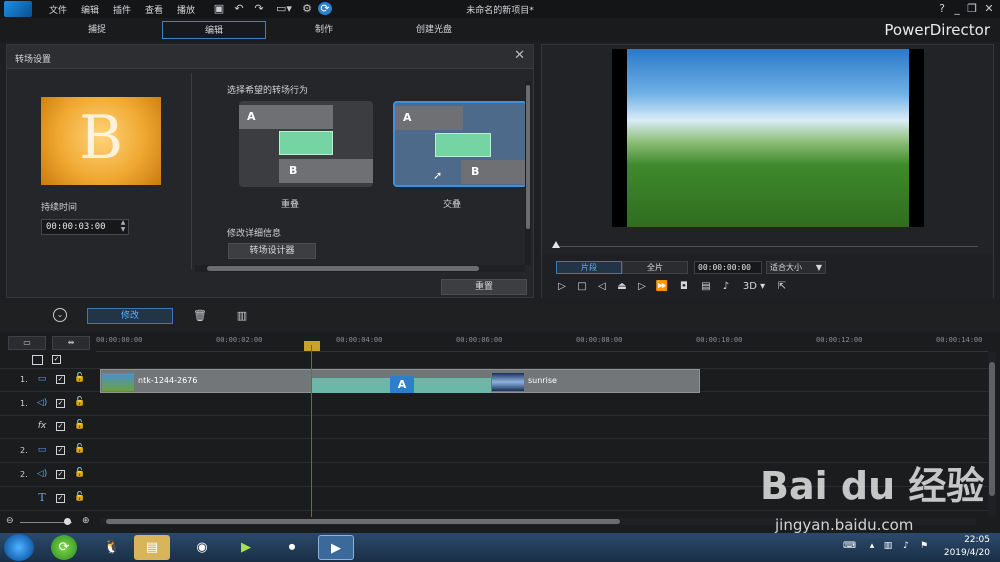  What do you see at coordinates (324, 30) in the screenshot?
I see `tab-produce: 制作` at bounding box center [324, 30].